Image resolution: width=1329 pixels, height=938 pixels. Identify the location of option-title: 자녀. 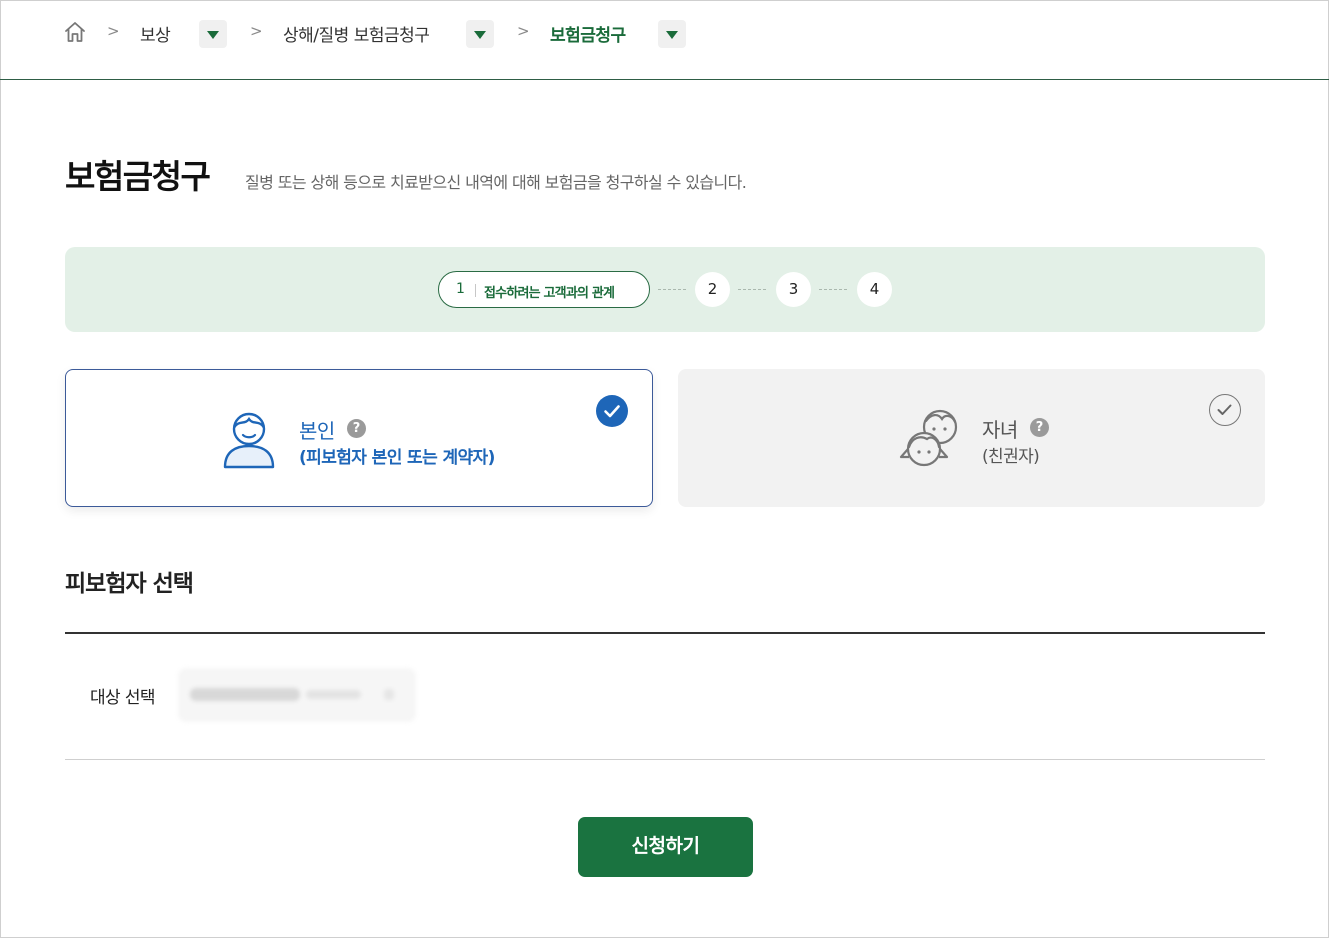
(1000, 430).